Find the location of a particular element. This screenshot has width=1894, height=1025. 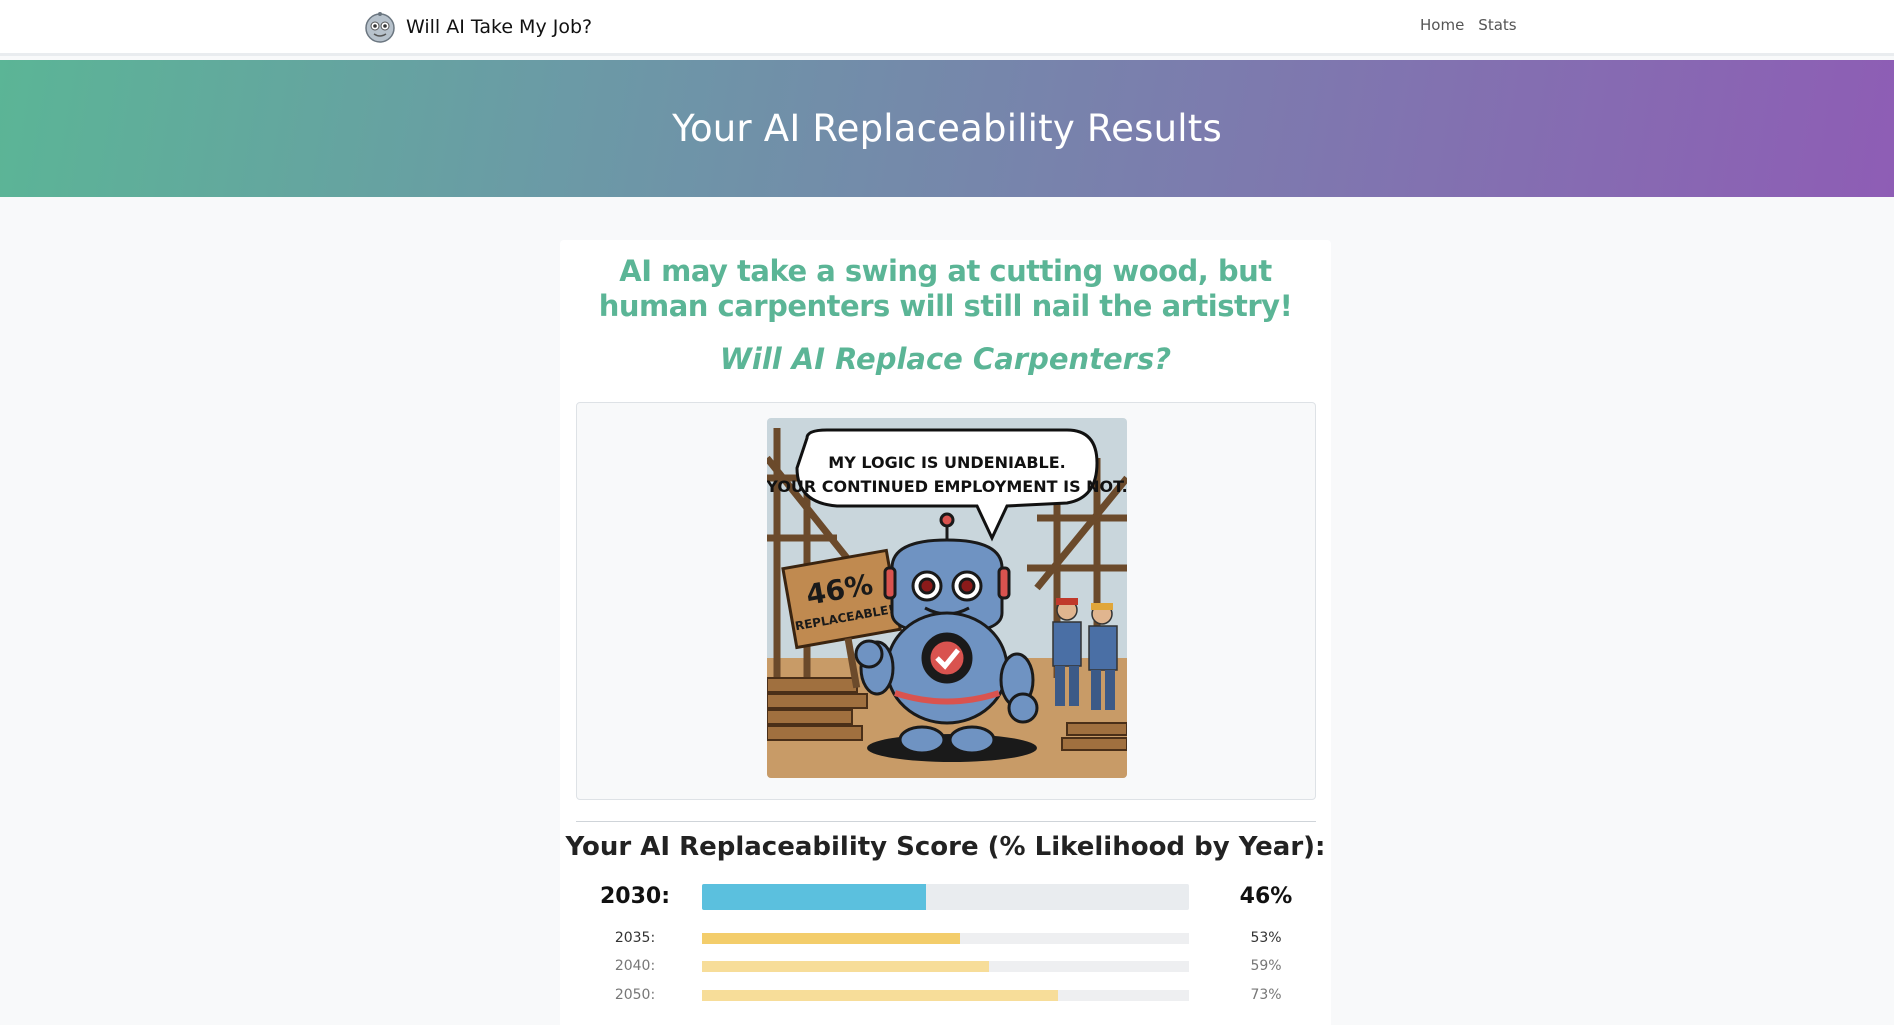

nav-link-stats: Stats is located at coordinates (1497, 25).